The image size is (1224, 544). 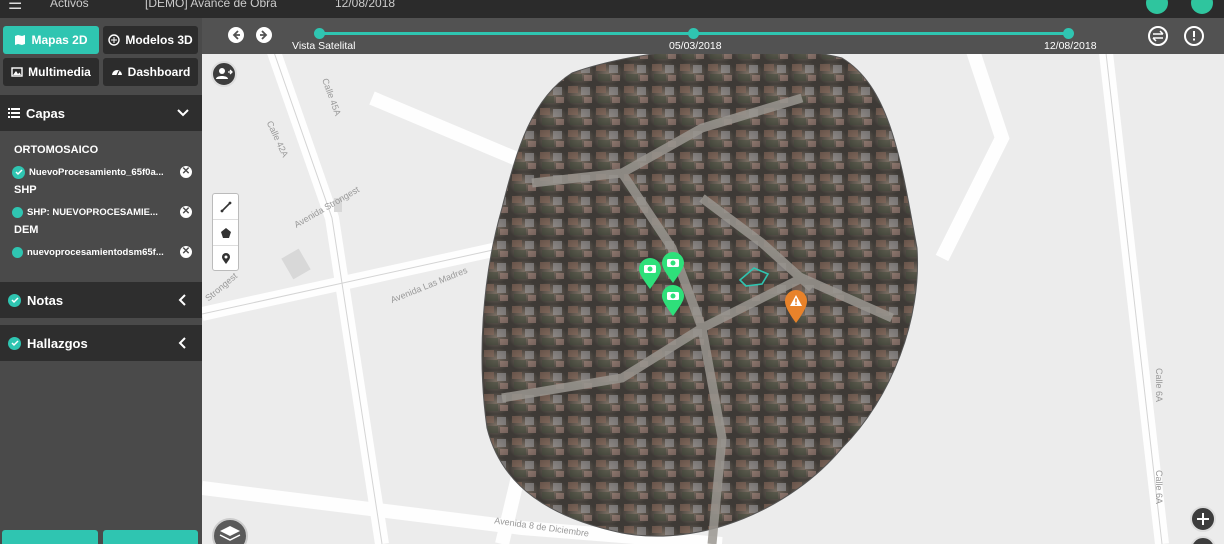 I want to click on tab-label: Multimedia, so click(x=59, y=72).